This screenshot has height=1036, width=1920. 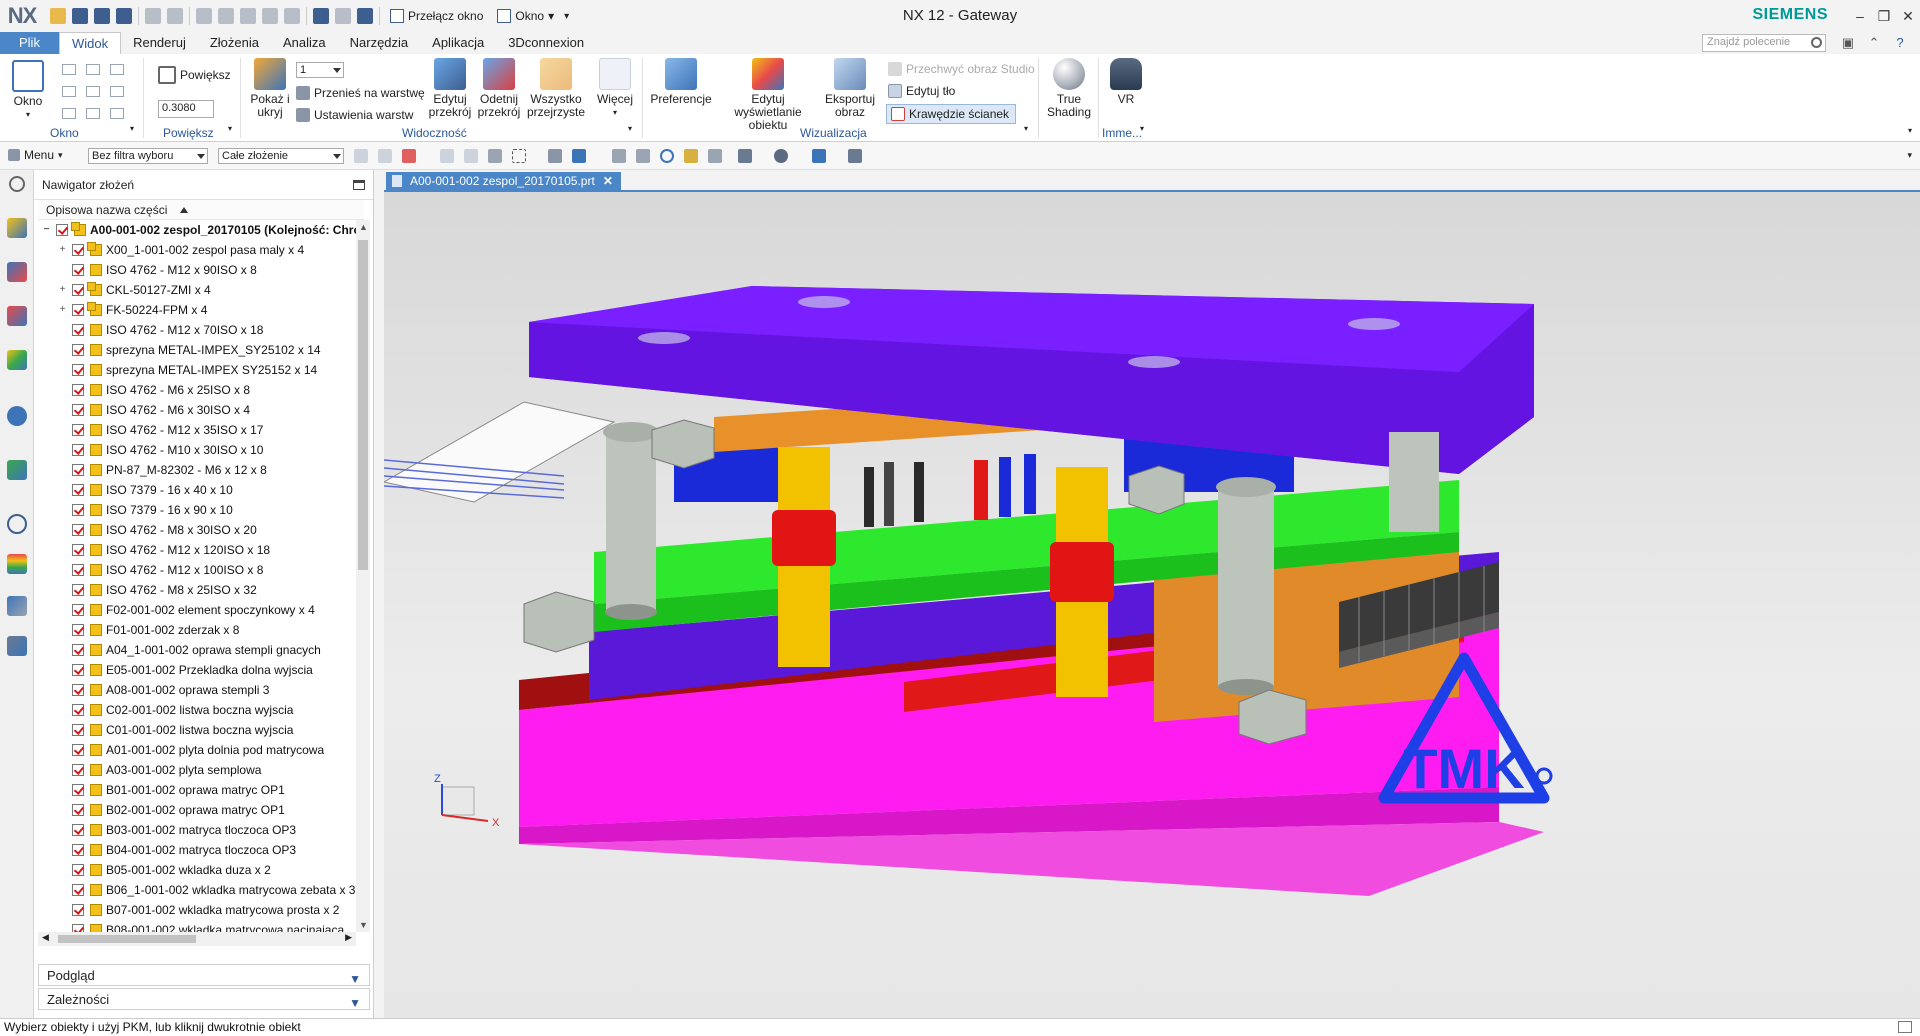 What do you see at coordinates (28, 90) in the screenshot?
I see `okno-button: Okno ▾` at bounding box center [28, 90].